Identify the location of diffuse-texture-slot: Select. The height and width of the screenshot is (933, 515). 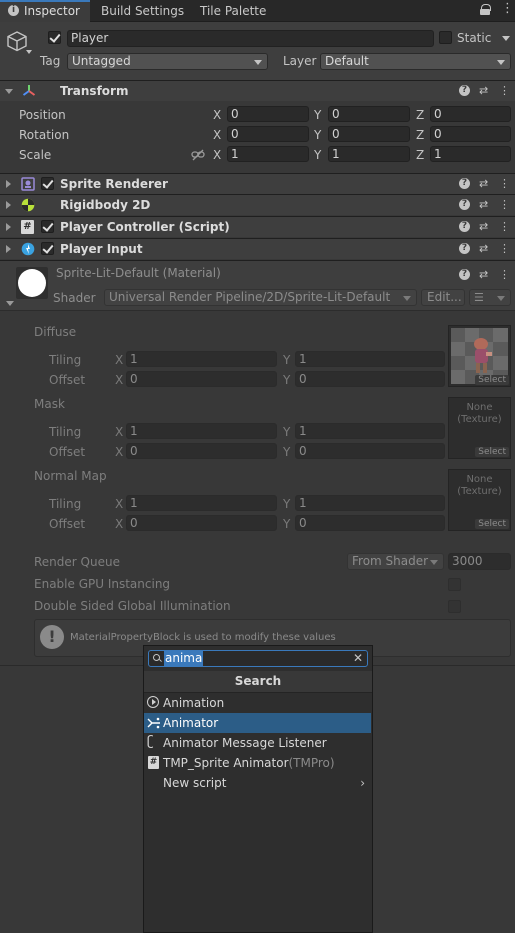
(479, 356).